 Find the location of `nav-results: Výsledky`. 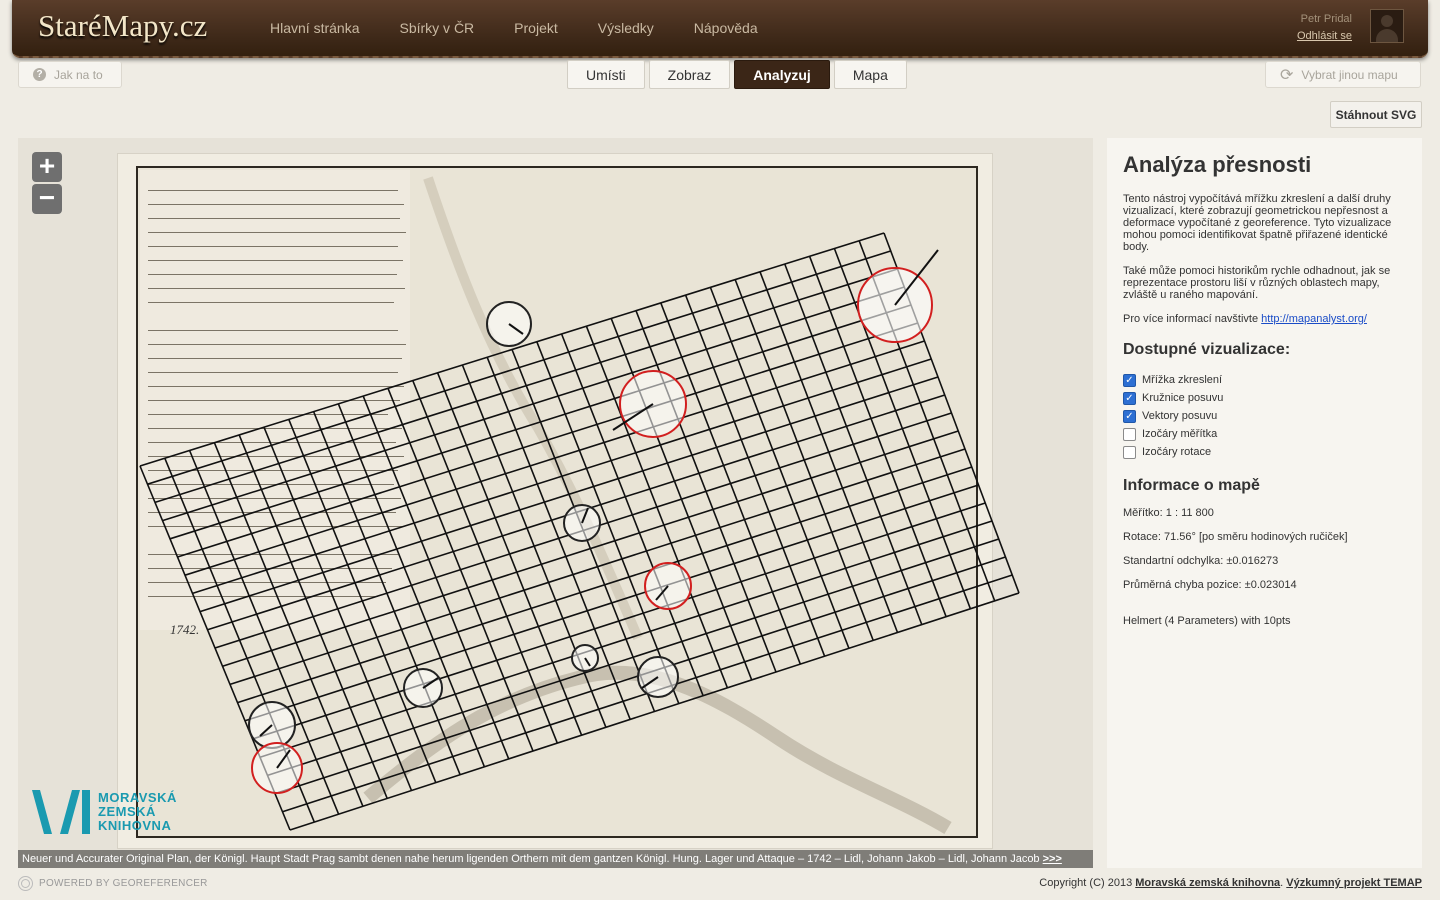

nav-results: Výsledky is located at coordinates (626, 28).